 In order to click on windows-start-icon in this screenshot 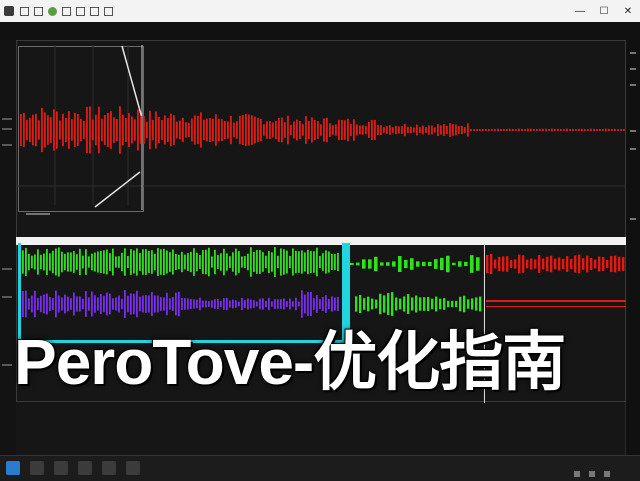, I will do `click(13, 468)`.